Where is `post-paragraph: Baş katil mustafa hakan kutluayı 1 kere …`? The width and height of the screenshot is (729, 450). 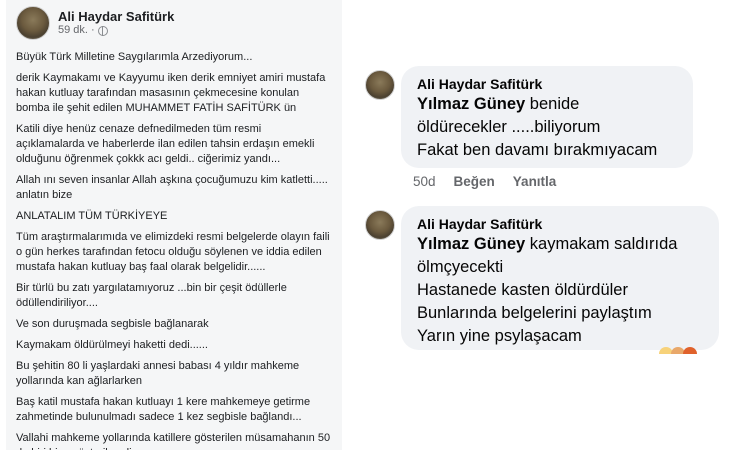 post-paragraph: Baş katil mustafa hakan kutluayı 1 kere … is located at coordinates (163, 409).